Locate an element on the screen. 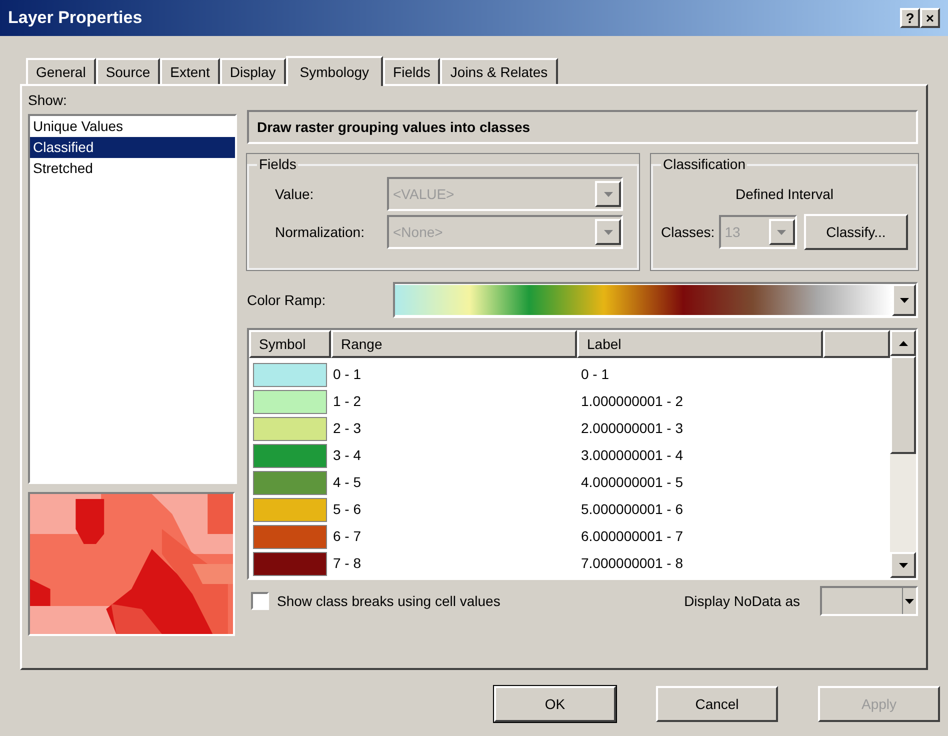 The image size is (948, 736). range-cell-text: 4 - 5 is located at coordinates (347, 482).